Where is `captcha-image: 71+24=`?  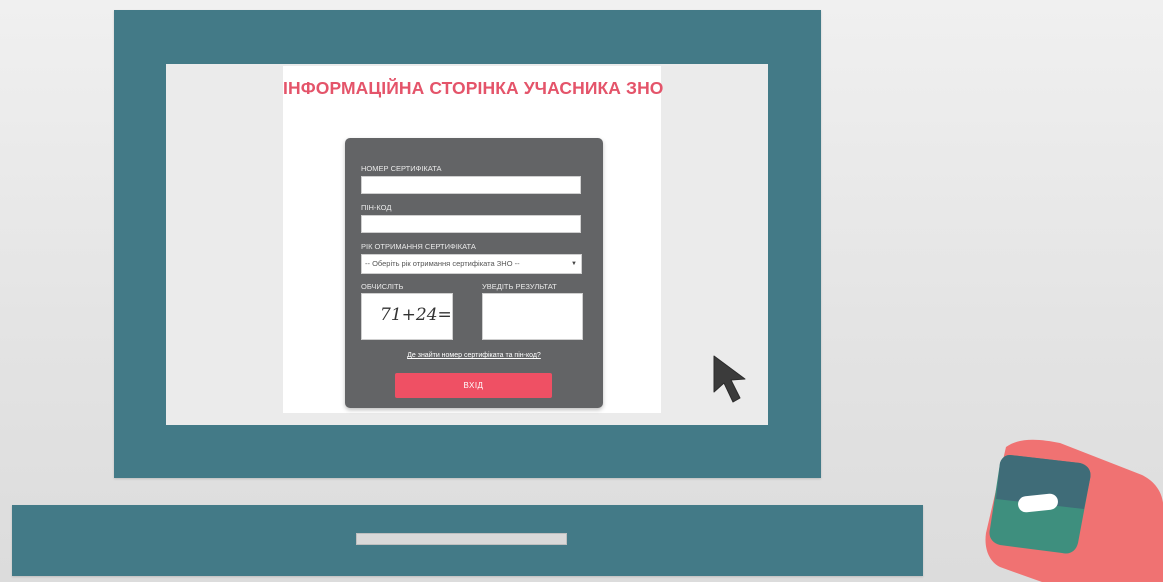
captcha-image: 71+24= is located at coordinates (407, 316).